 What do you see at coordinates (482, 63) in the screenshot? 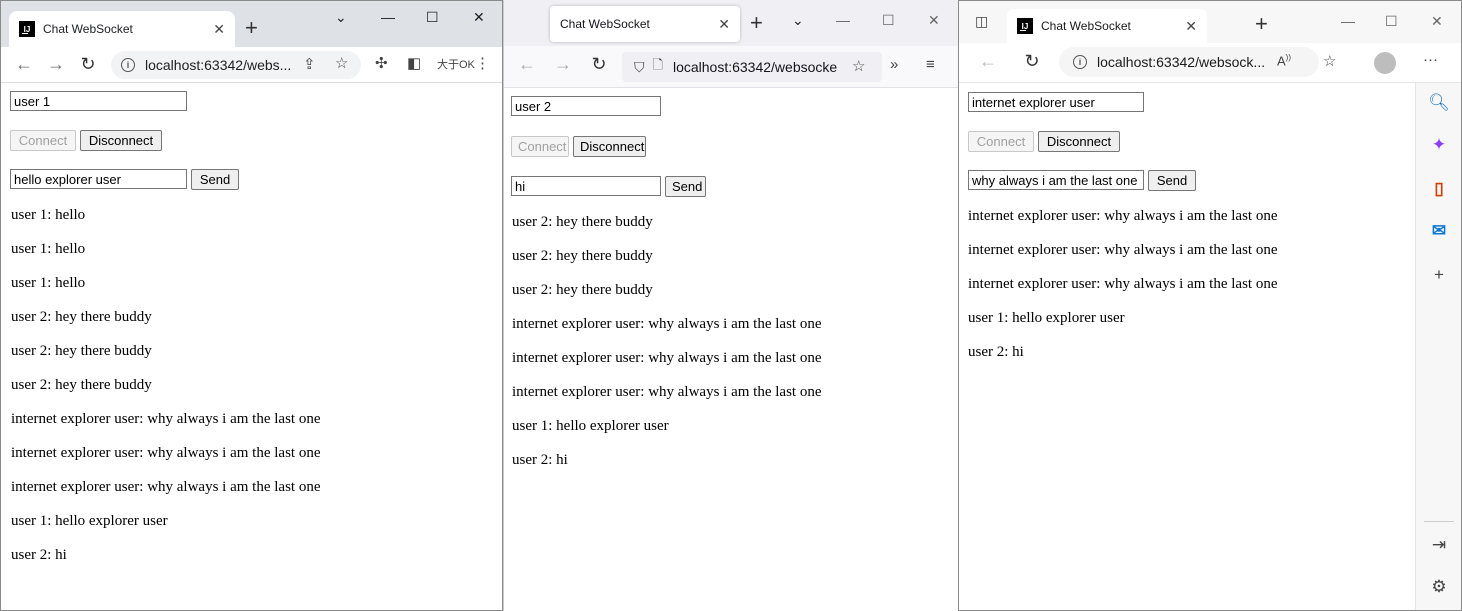
I see `menu-kebab-icon: ⋮` at bounding box center [482, 63].